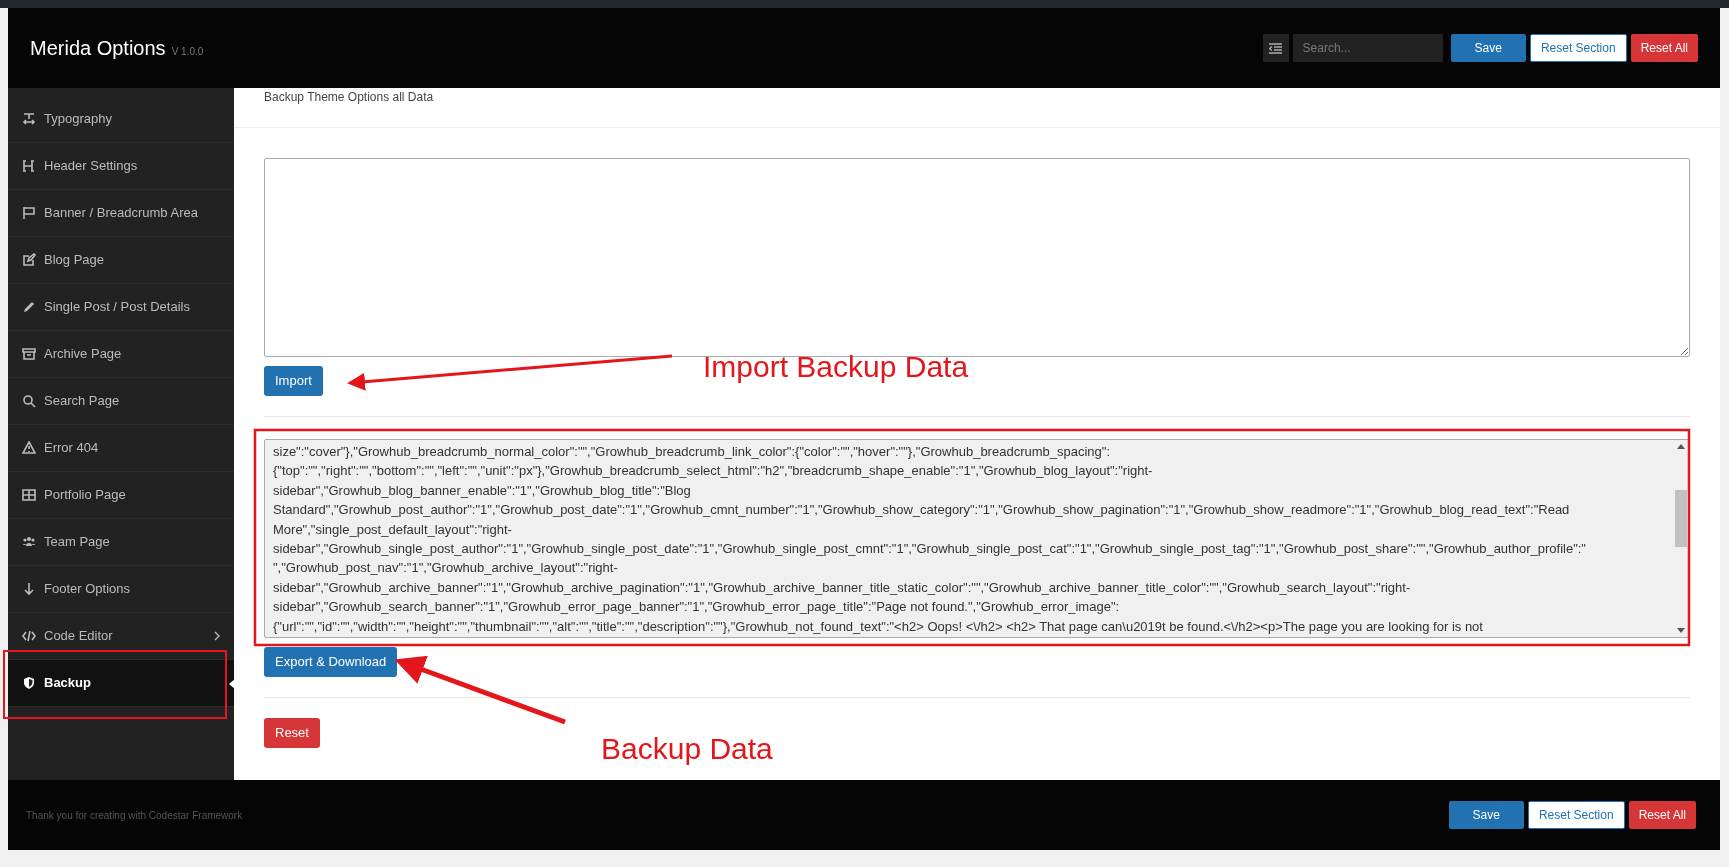  What do you see at coordinates (349, 97) in the screenshot?
I see `section-description: Backup Theme Options all Data` at bounding box center [349, 97].